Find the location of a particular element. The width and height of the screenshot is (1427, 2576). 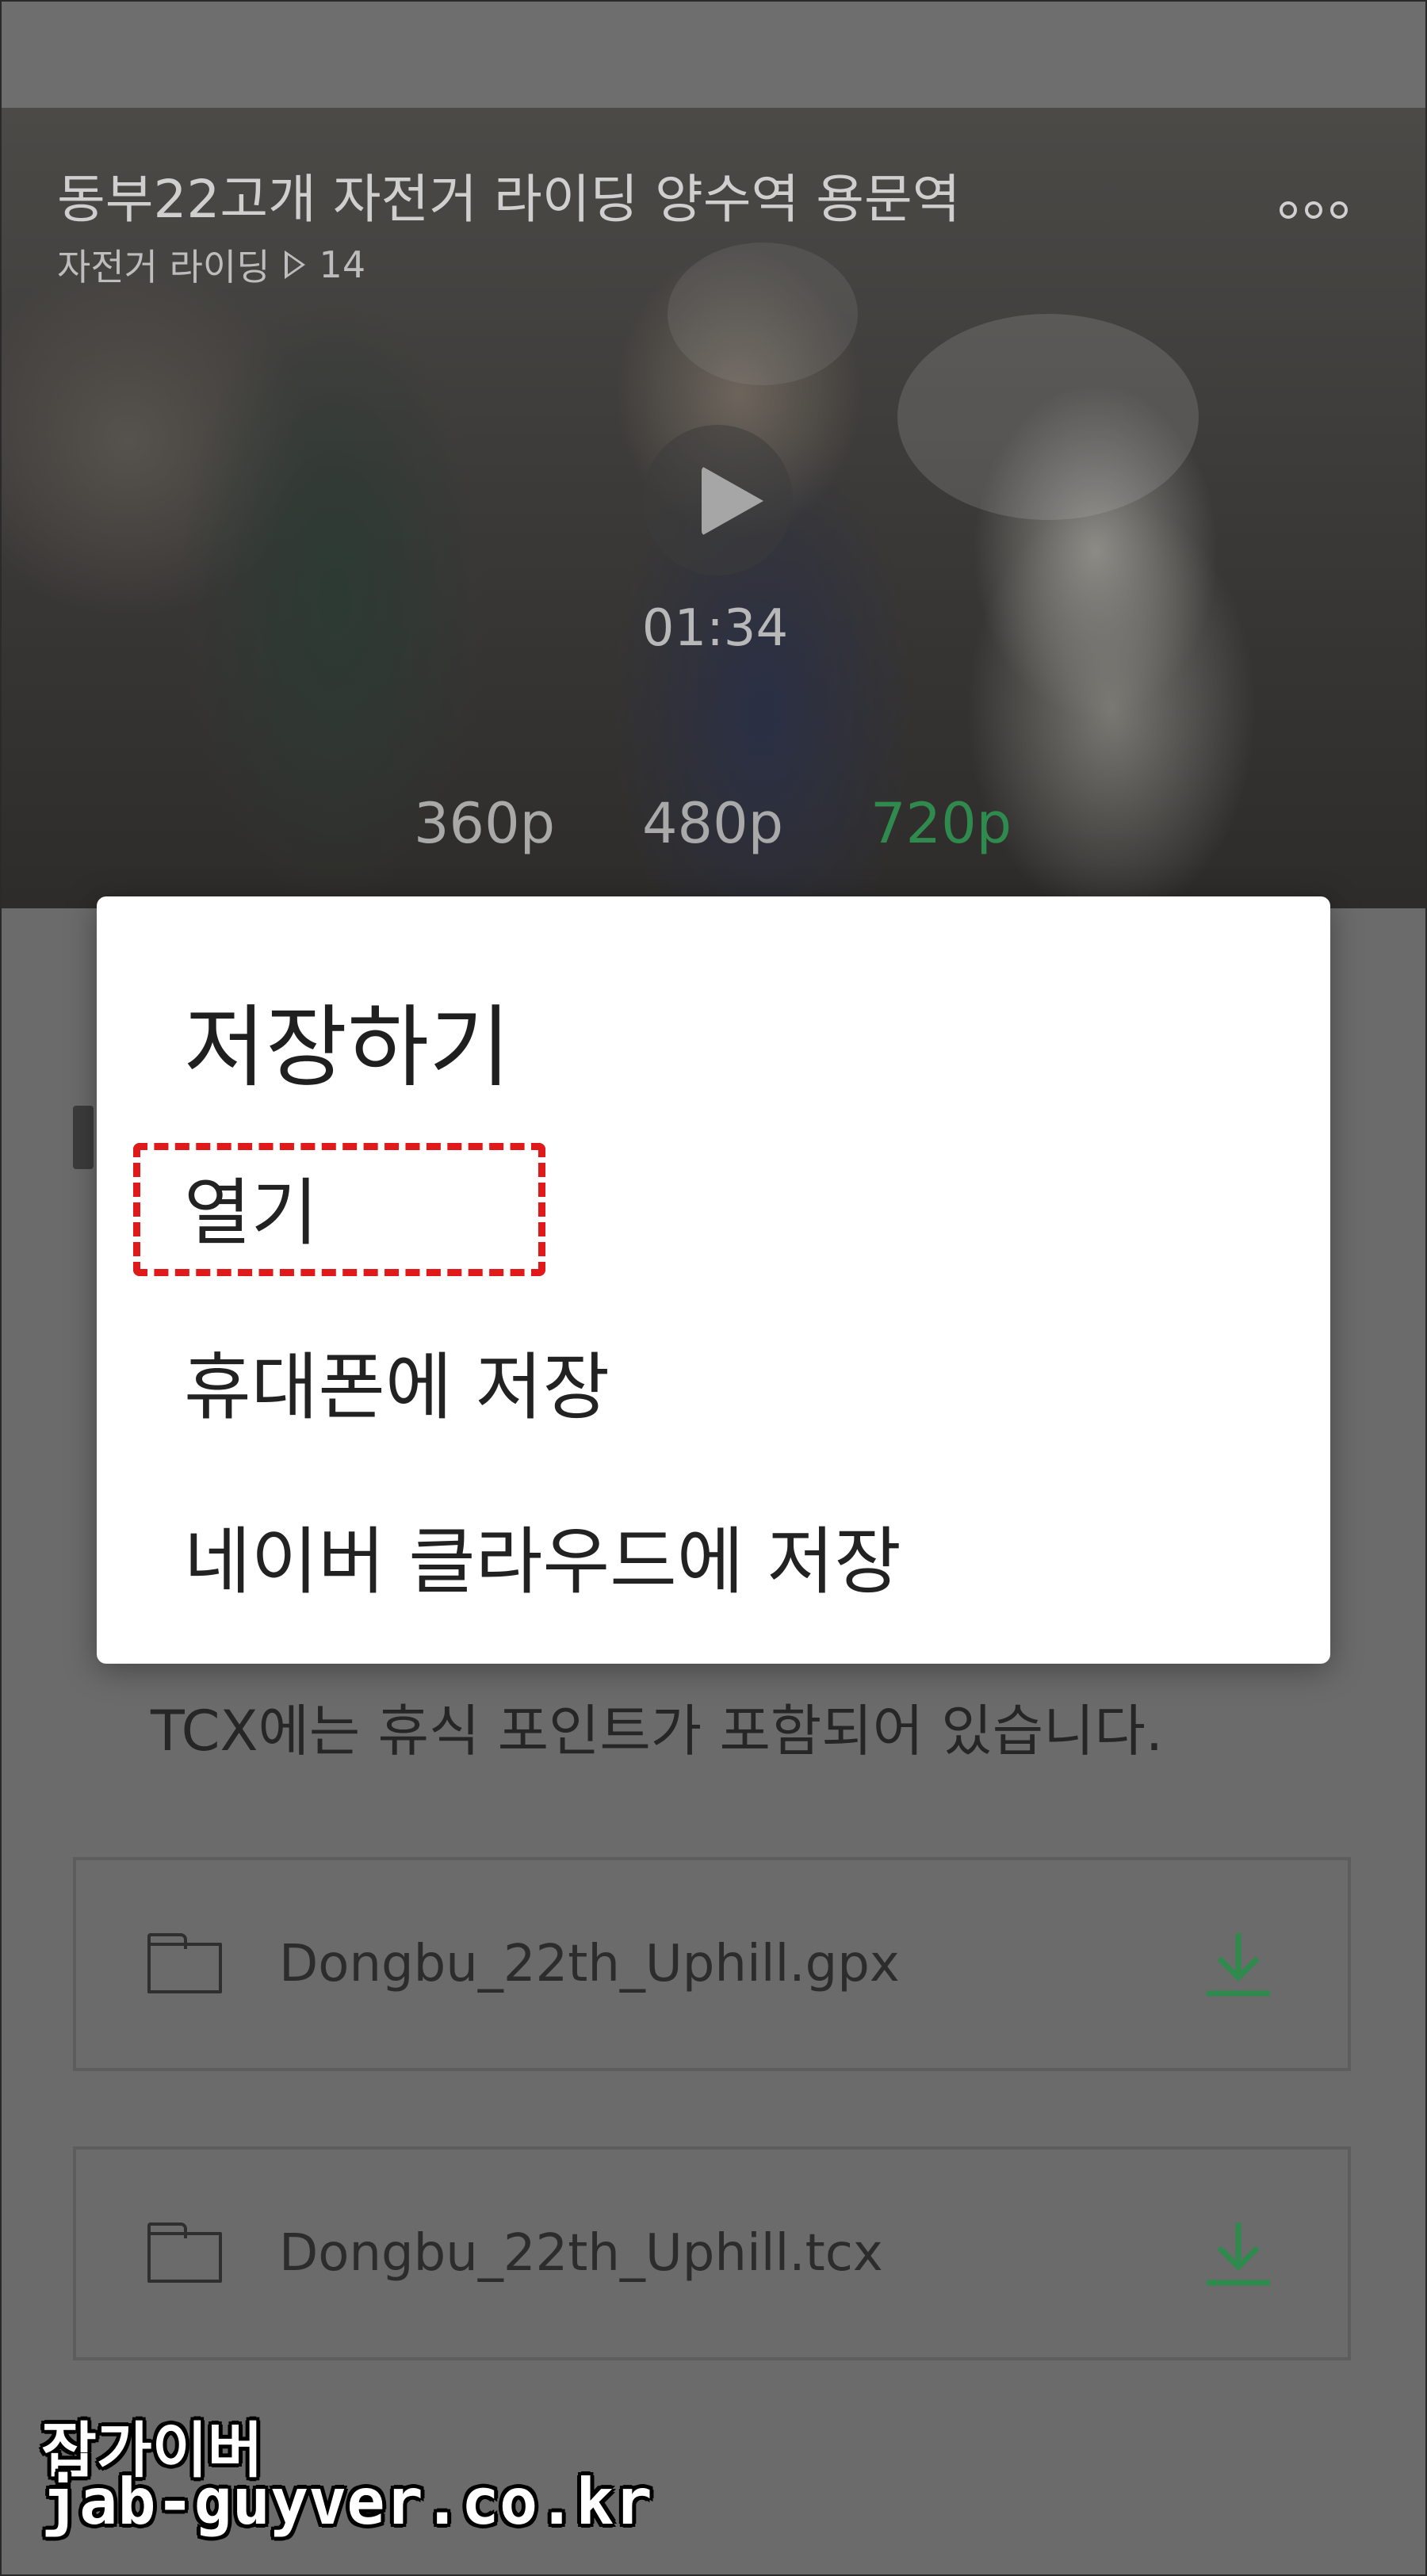

quality-option-720p: 720p is located at coordinates (941, 823).